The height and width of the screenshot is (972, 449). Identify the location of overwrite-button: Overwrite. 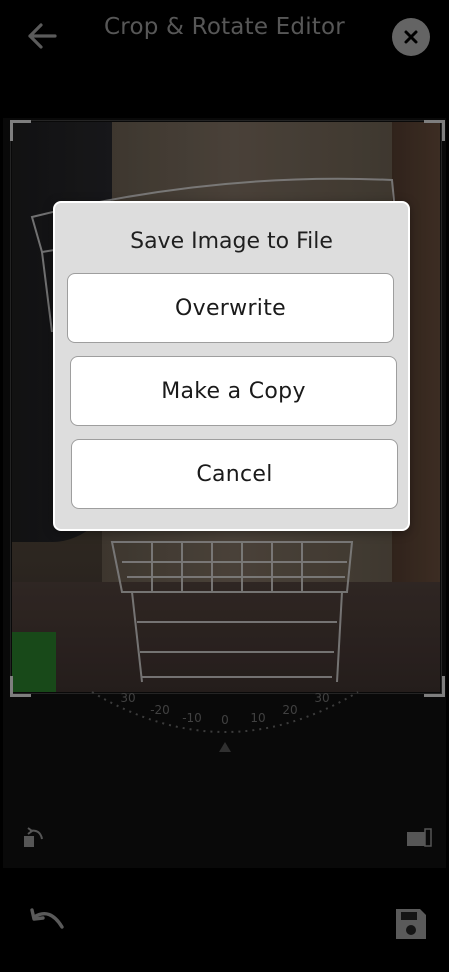
(230, 308).